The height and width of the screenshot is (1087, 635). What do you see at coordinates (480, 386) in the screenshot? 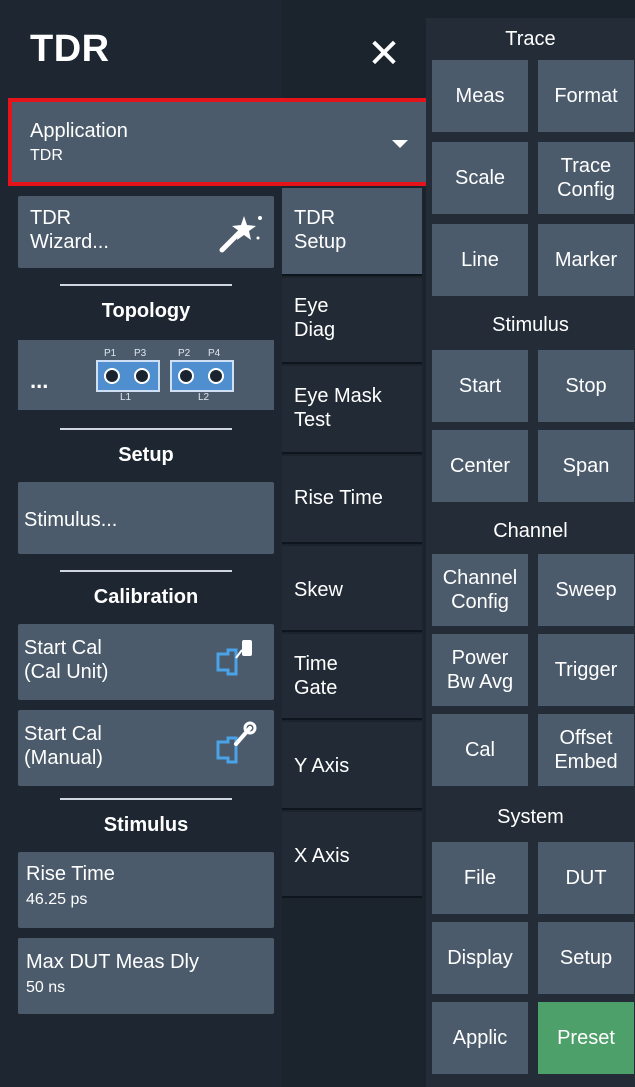
I see `start-button: Start` at bounding box center [480, 386].